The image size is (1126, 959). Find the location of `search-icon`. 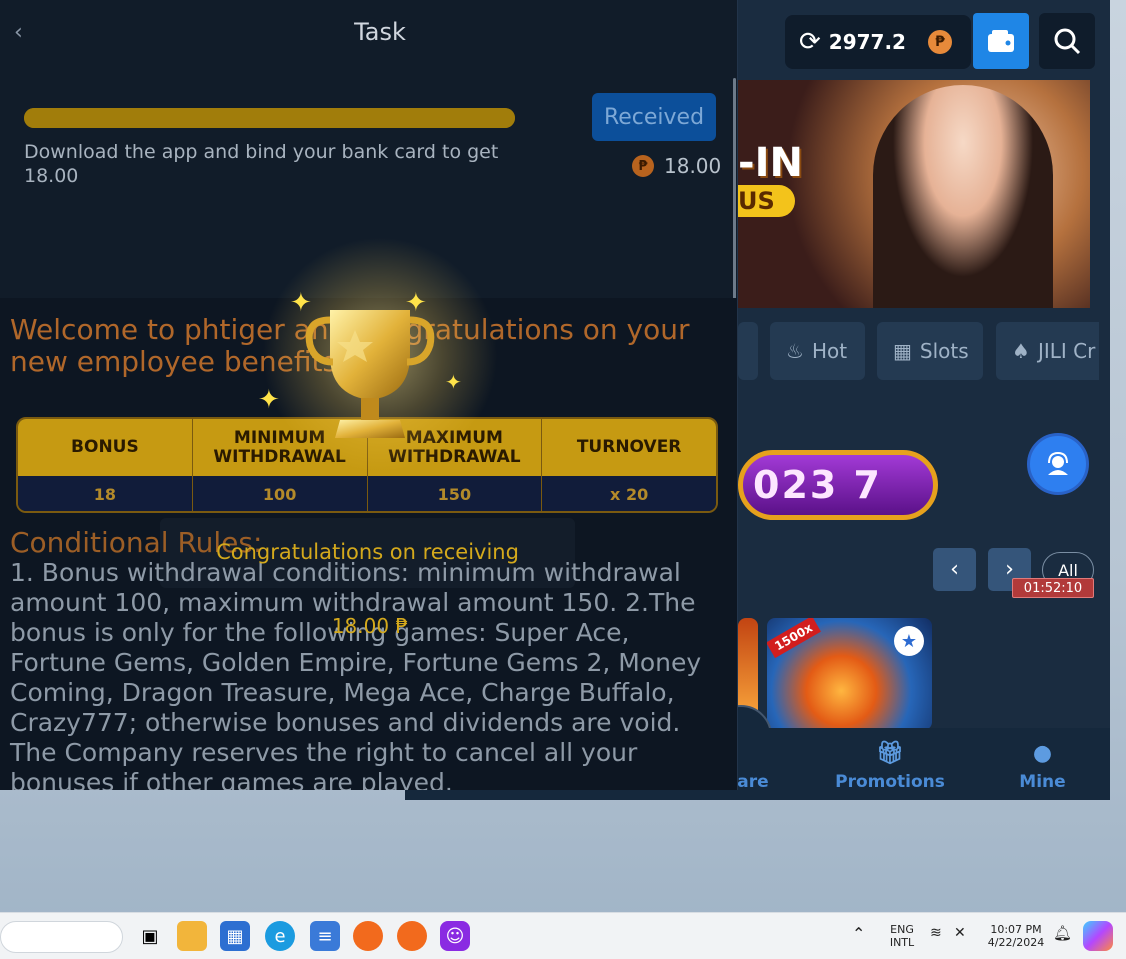

search-icon is located at coordinates (1067, 41).